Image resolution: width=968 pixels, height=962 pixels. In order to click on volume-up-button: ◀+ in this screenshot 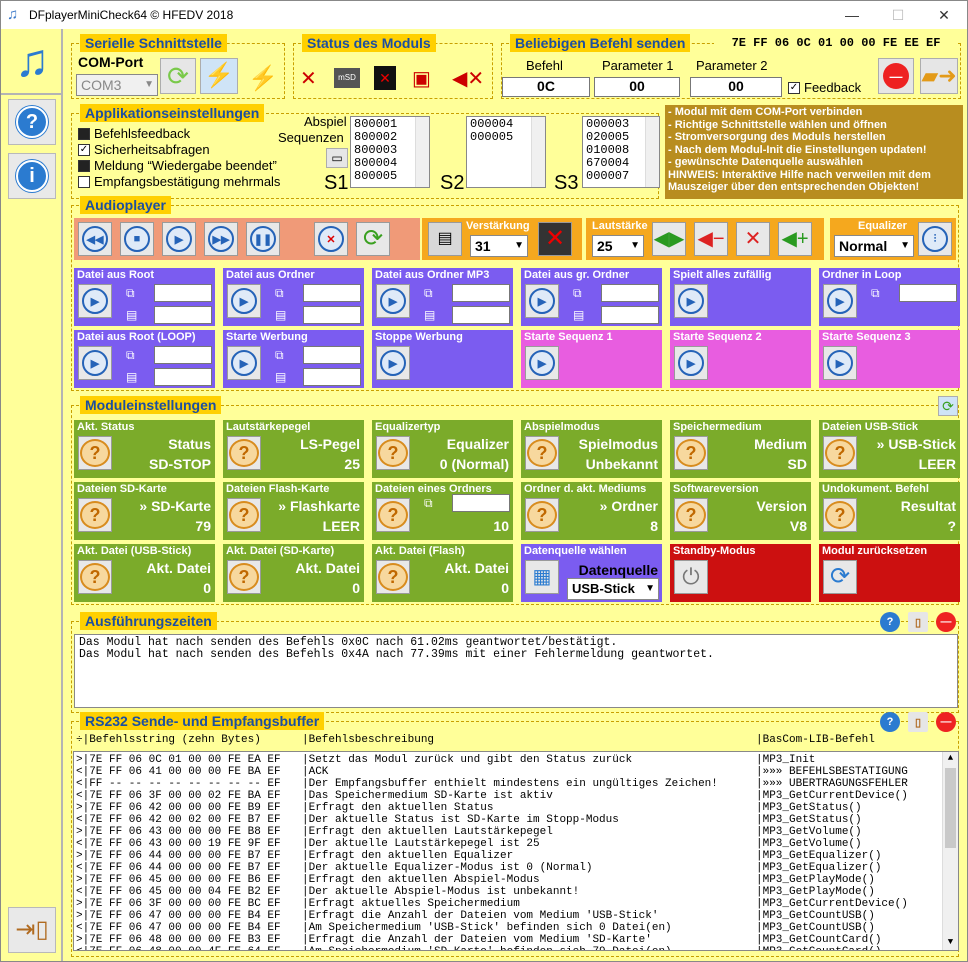, I will do `click(795, 239)`.